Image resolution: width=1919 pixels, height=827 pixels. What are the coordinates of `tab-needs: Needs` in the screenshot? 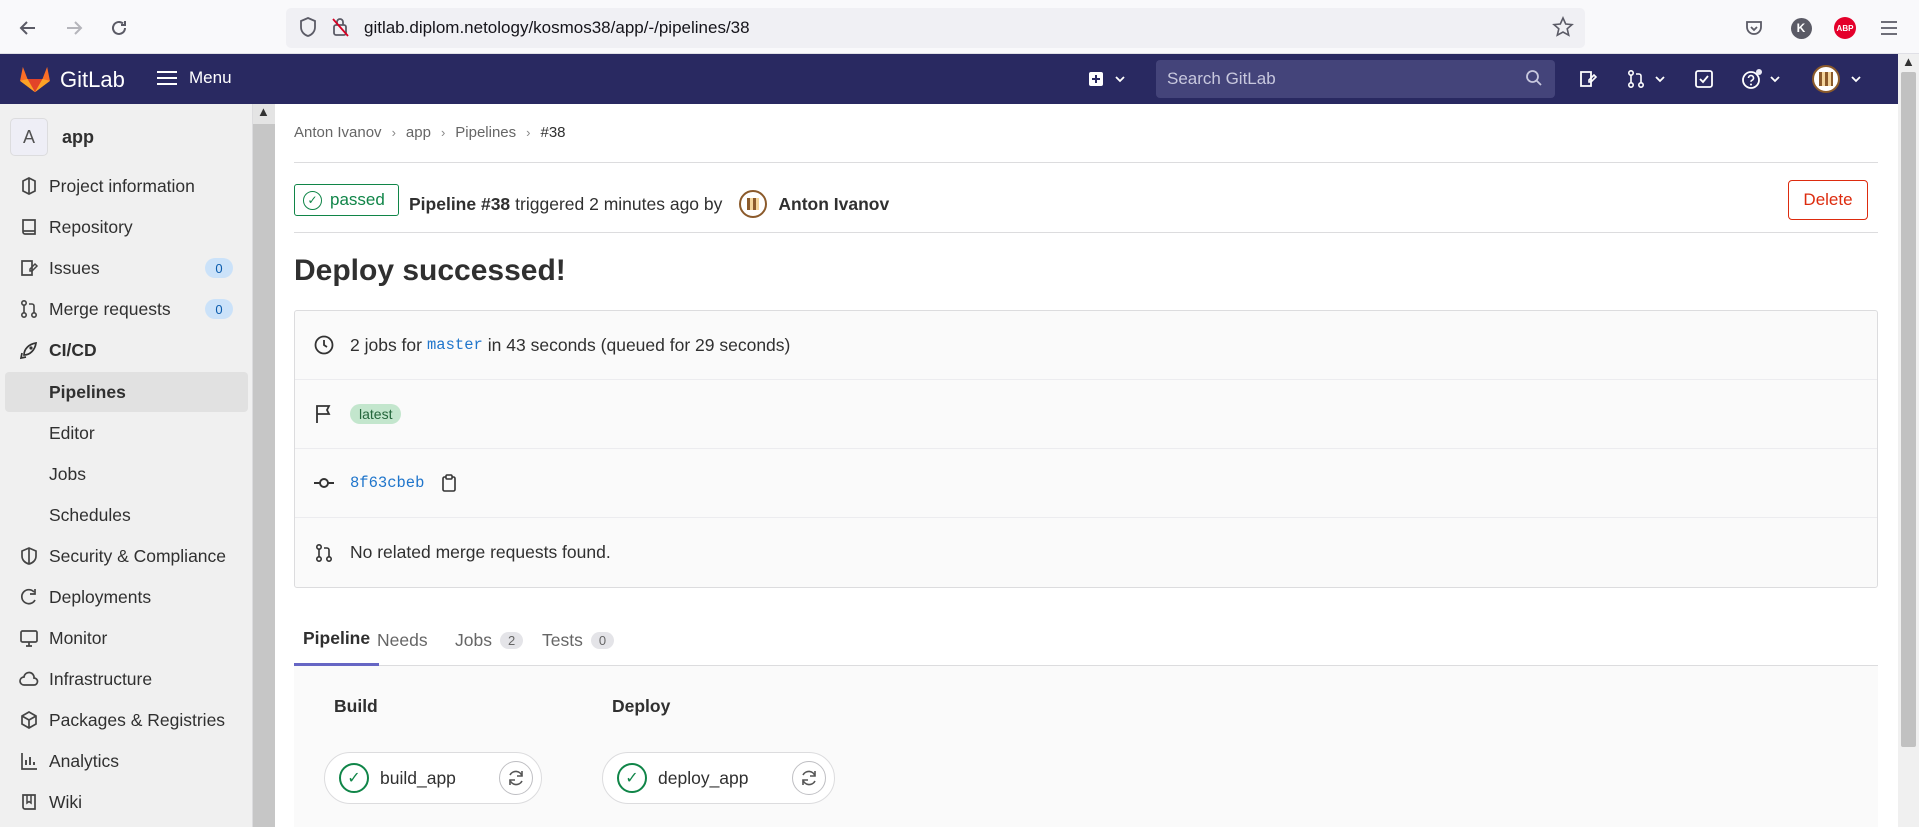 It's located at (402, 640).